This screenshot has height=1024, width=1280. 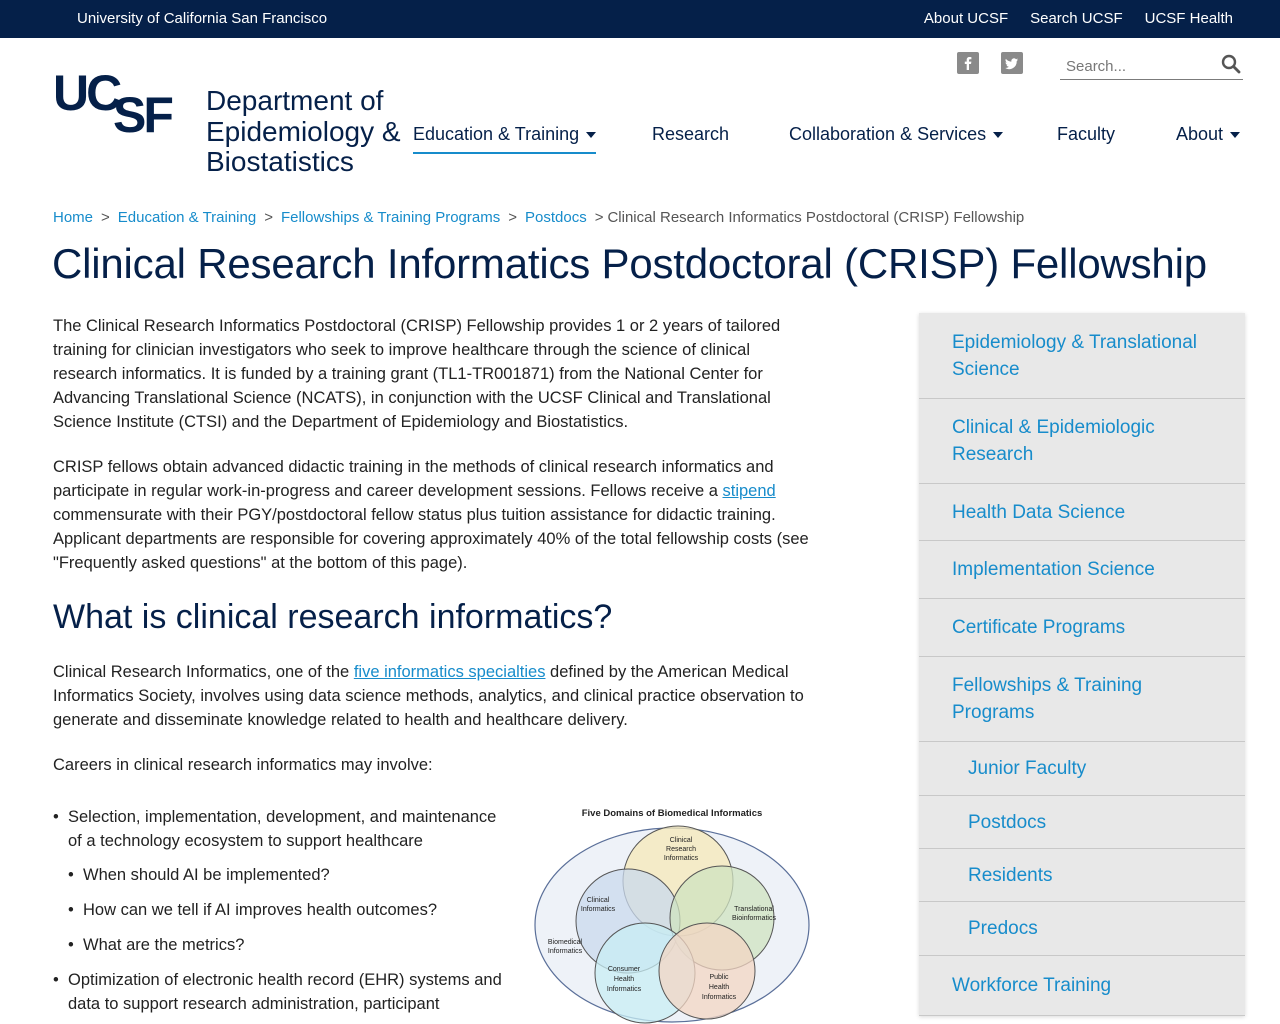 What do you see at coordinates (333, 617) in the screenshot?
I see `section-heading: What is clinical research informatics?` at bounding box center [333, 617].